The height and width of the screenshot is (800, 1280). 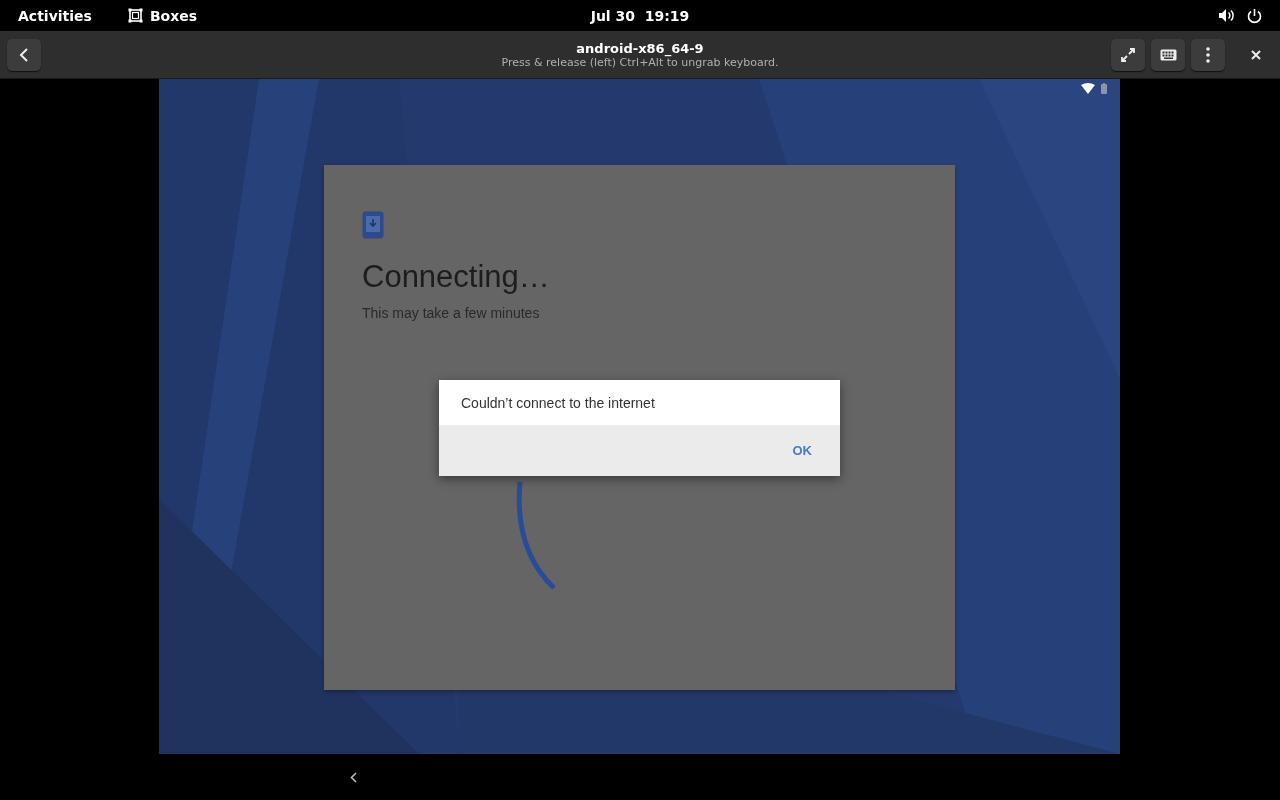 I want to click on battery-icon, so click(x=1104, y=88).